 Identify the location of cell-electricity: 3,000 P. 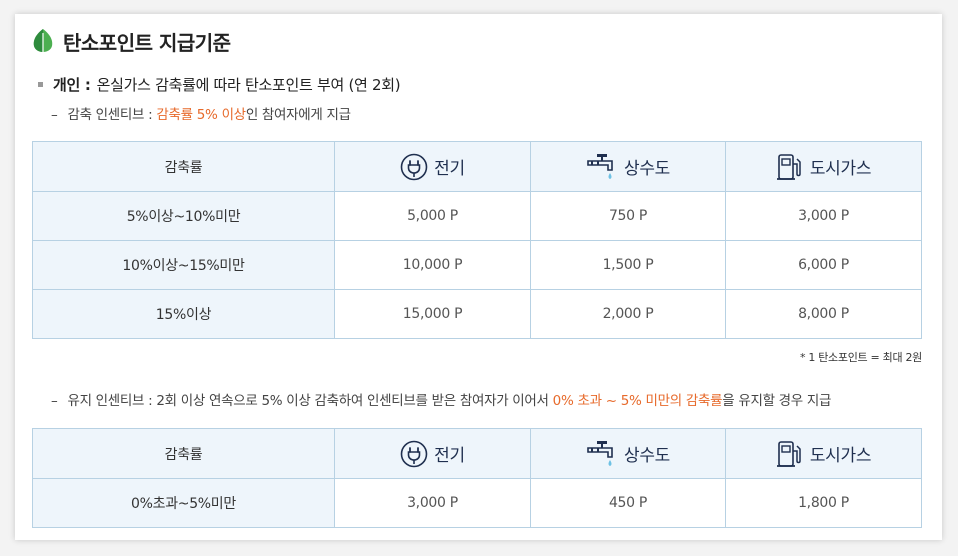
(432, 503).